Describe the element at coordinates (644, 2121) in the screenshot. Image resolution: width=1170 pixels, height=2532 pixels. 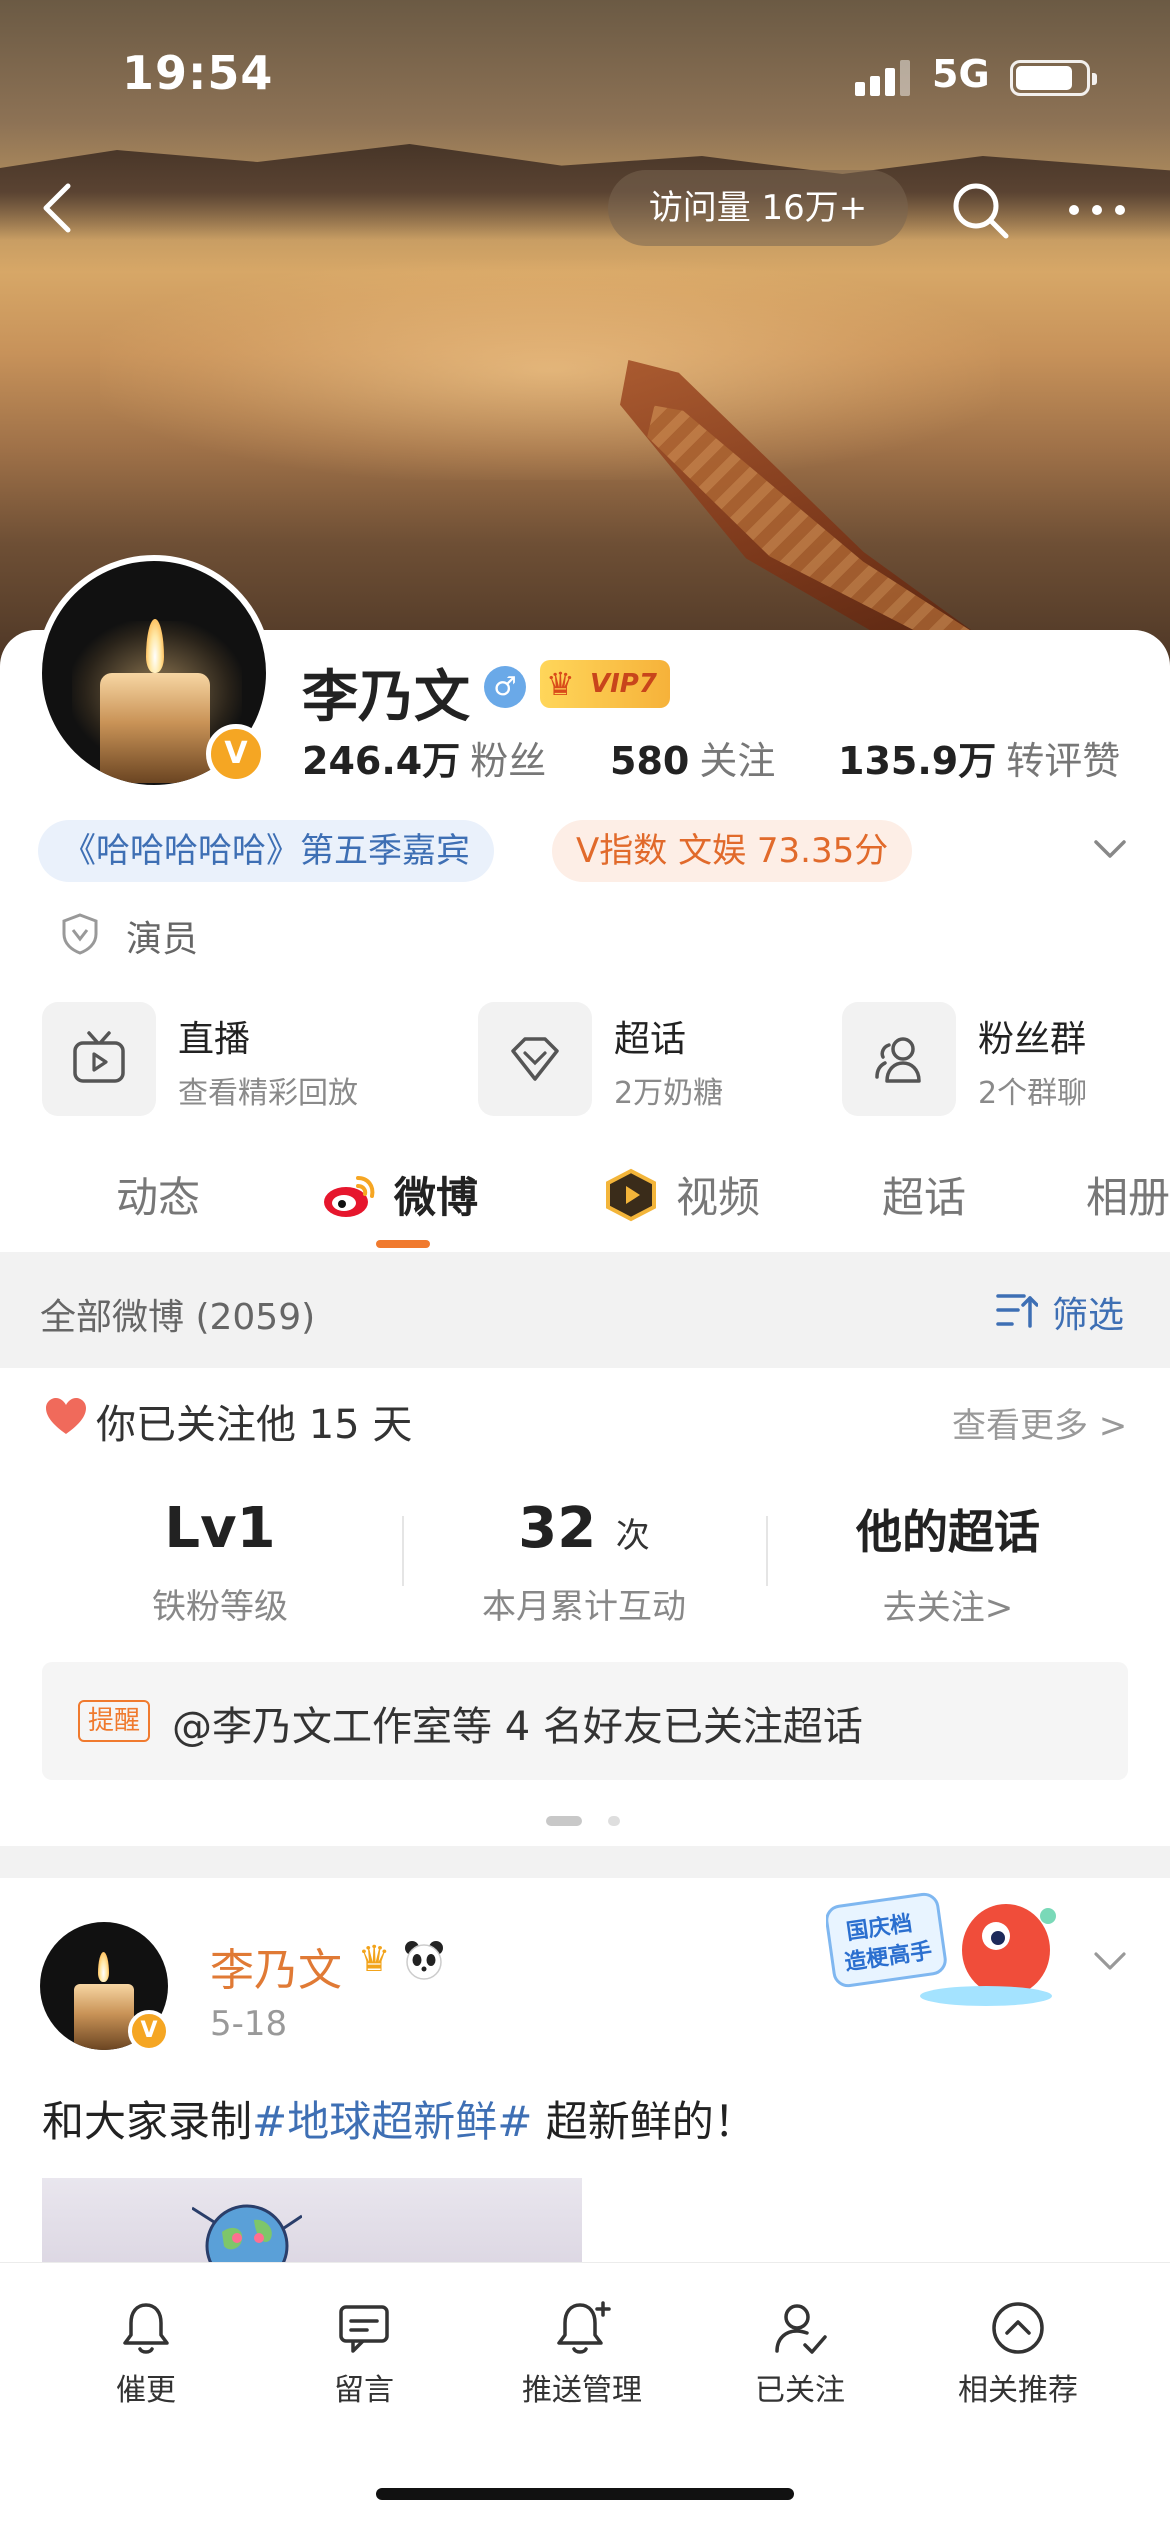
I see `post-text-after: 超新鲜的！` at that location.